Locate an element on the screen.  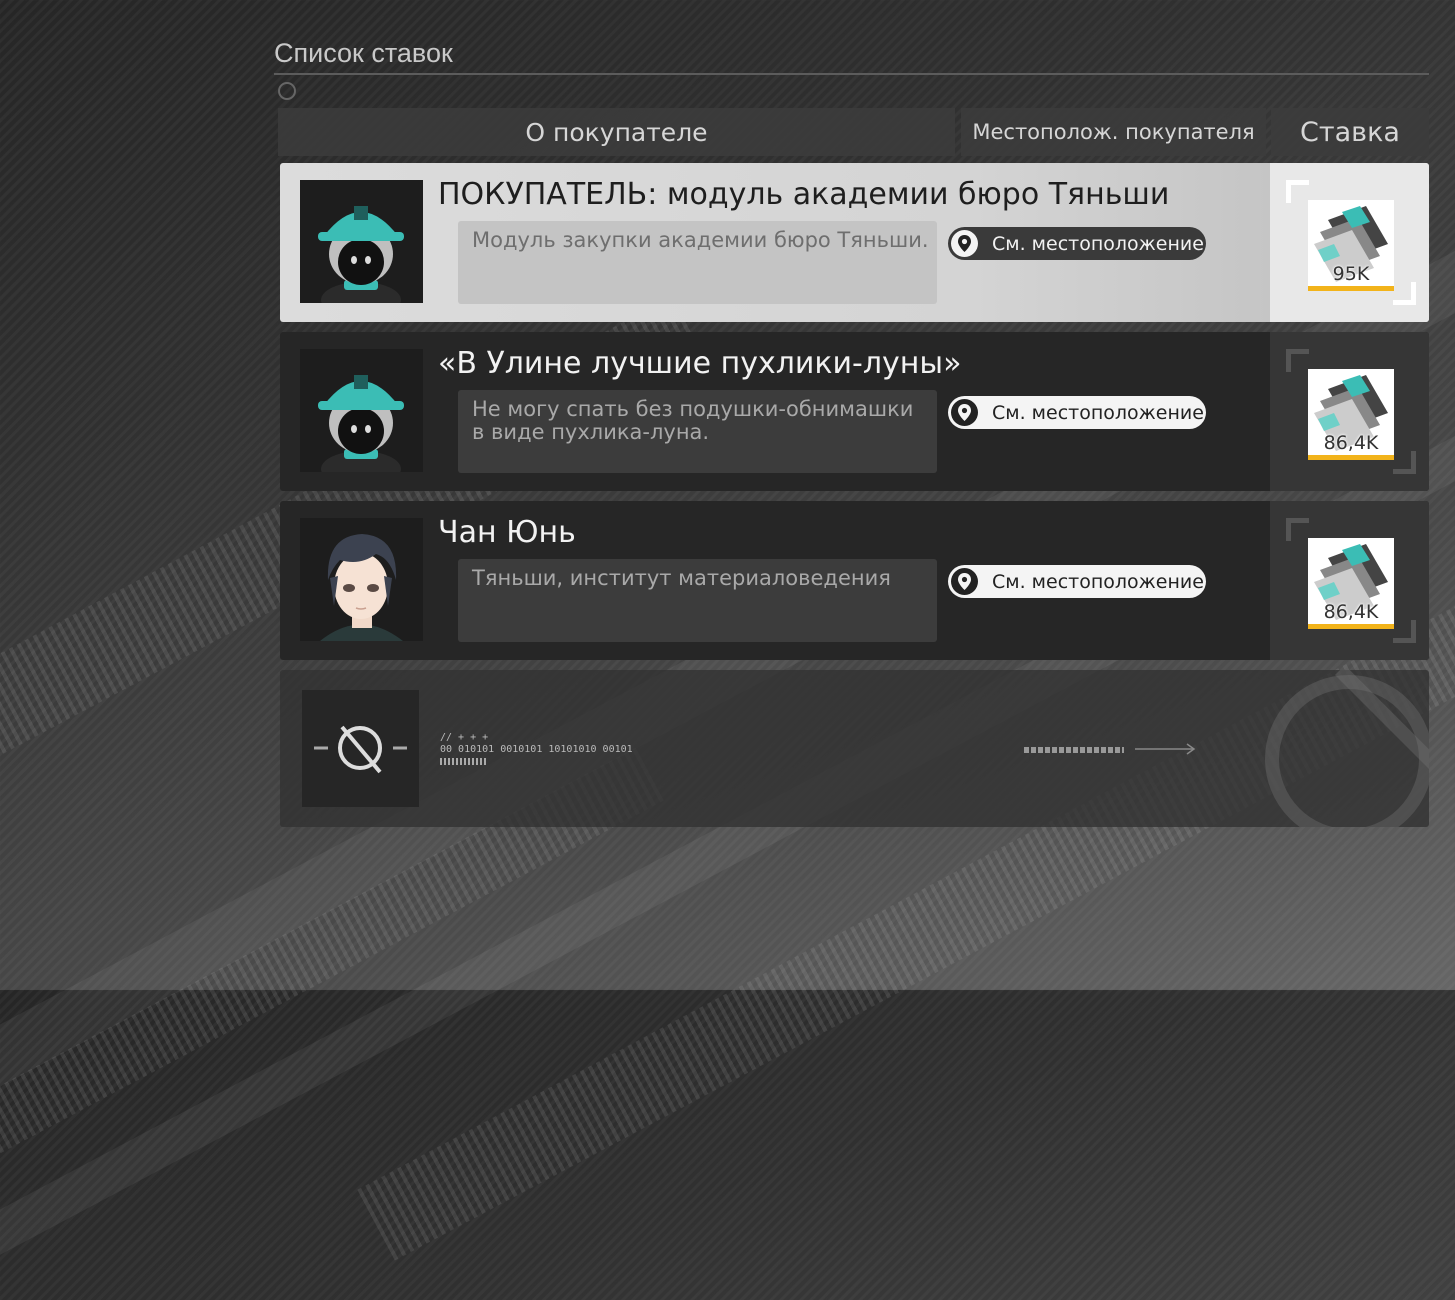
no-entry-icon is located at coordinates (360, 749).